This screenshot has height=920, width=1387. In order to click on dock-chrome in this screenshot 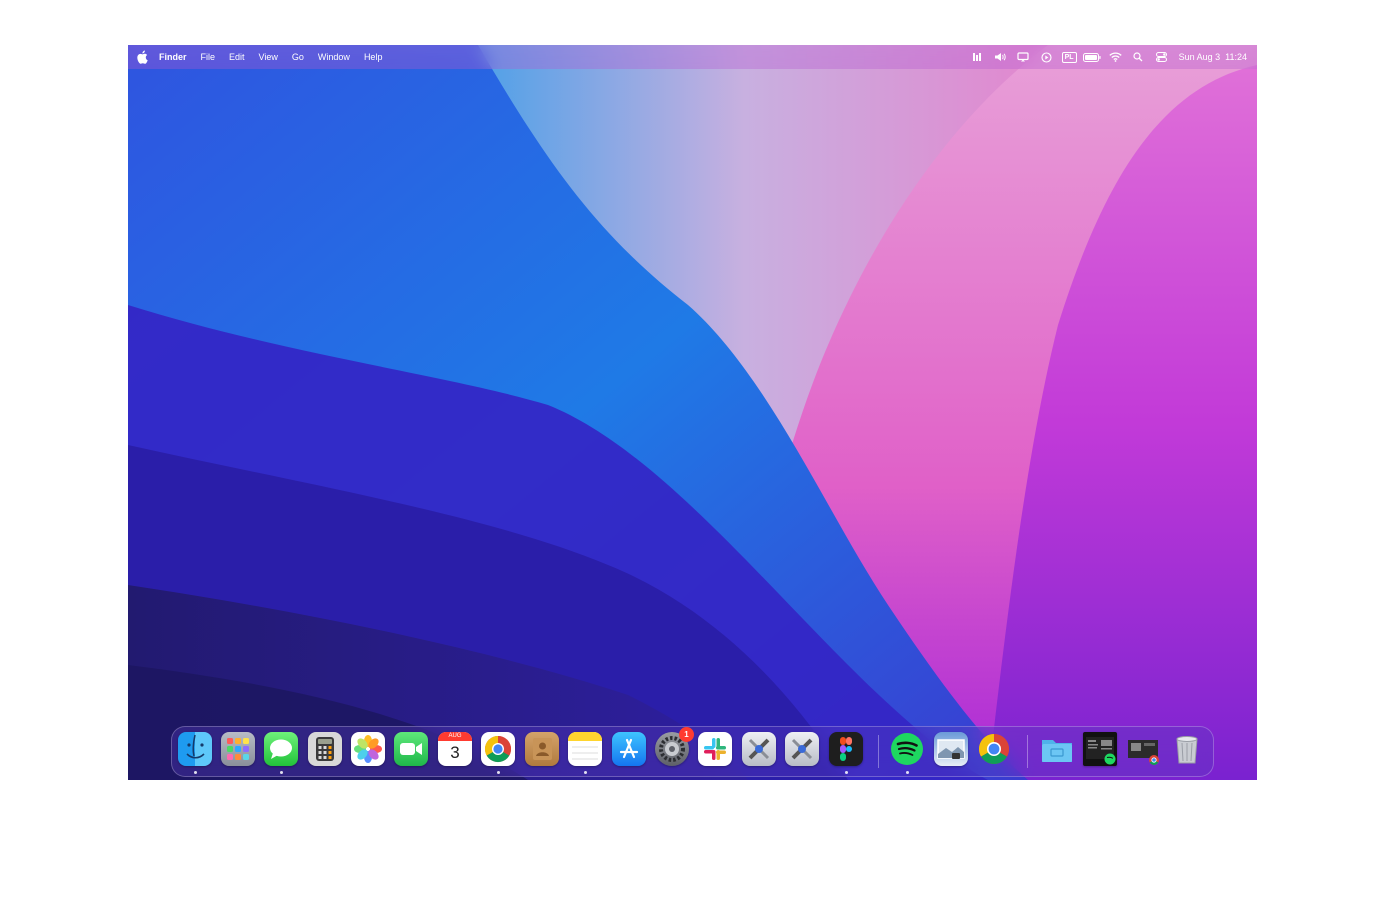, I will do `click(498, 753)`.